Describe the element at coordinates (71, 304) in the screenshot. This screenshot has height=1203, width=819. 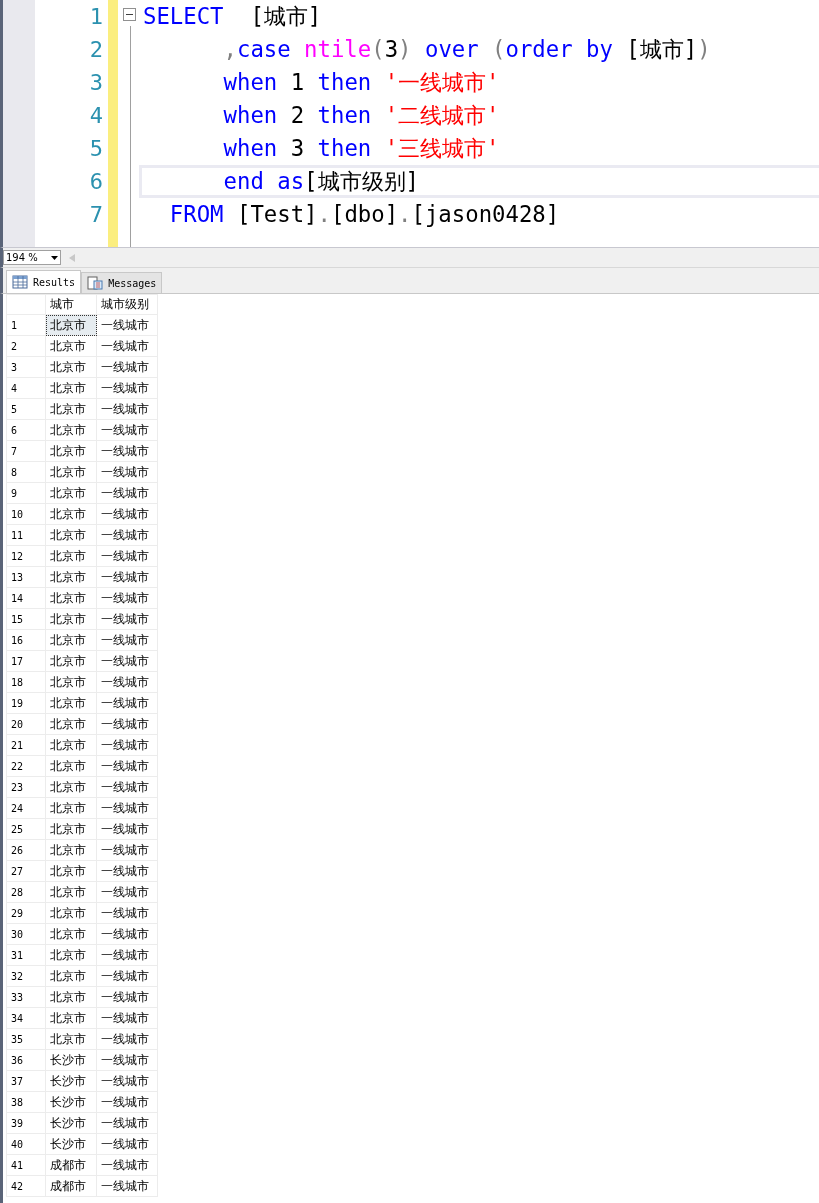
I see `column-header: 城市` at that location.